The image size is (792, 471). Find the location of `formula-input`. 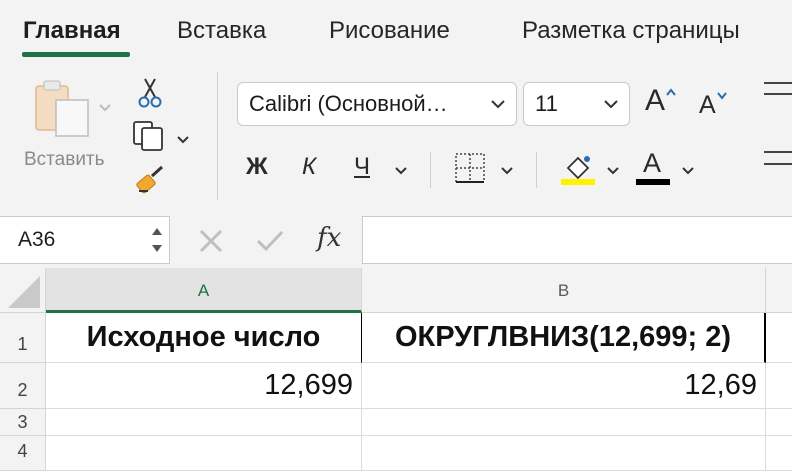

formula-input is located at coordinates (577, 240).